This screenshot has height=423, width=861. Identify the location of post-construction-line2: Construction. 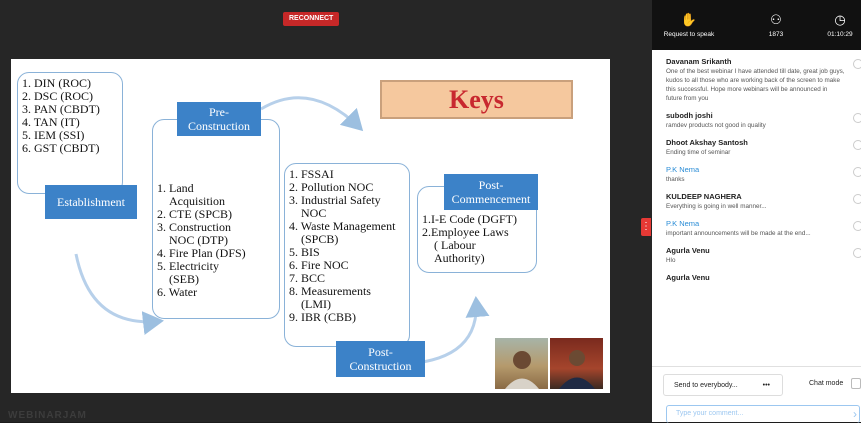
(380, 366).